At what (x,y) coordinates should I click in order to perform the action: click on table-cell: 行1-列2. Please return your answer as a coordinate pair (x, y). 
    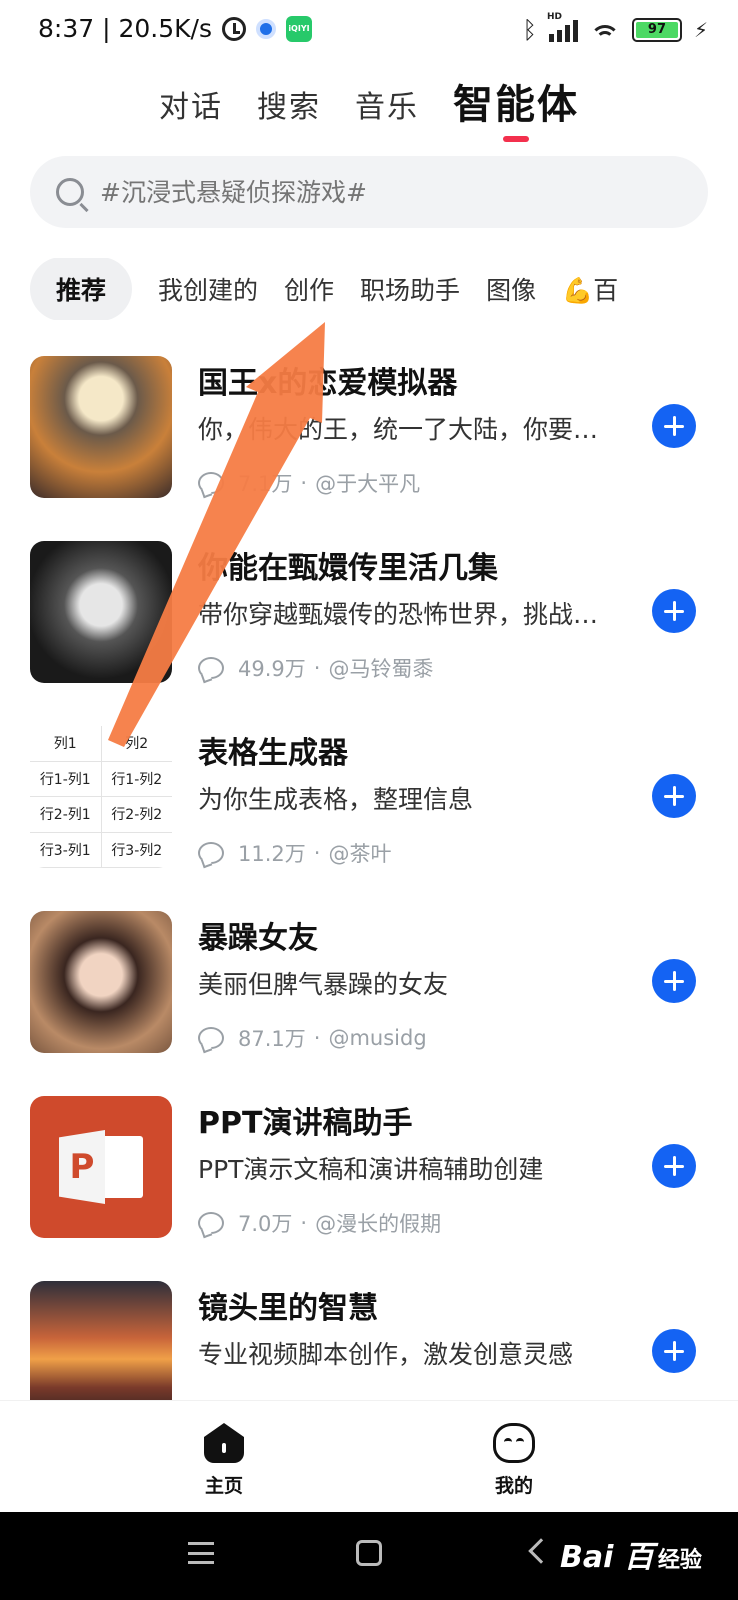
    Looking at the image, I should click on (136, 779).